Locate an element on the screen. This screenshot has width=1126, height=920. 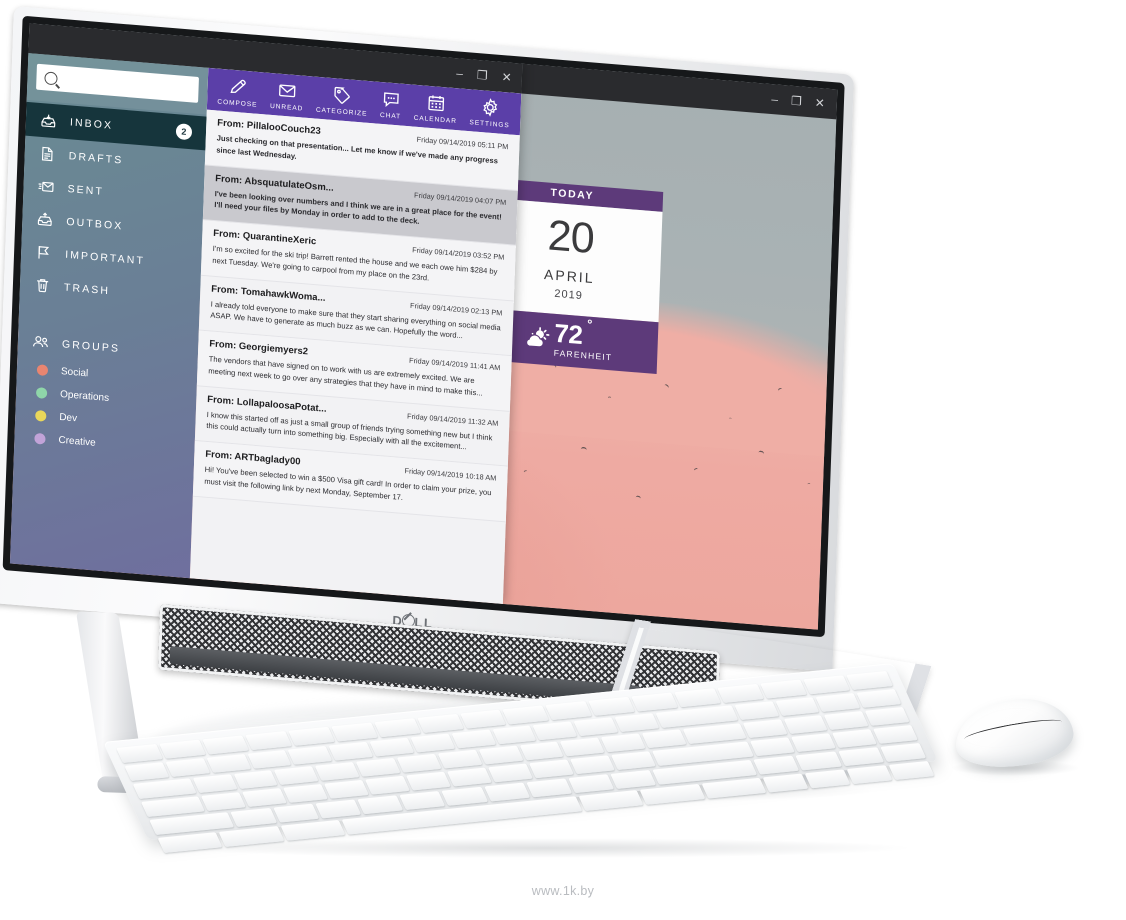
close-button-2: ✕ is located at coordinates (820, 103).